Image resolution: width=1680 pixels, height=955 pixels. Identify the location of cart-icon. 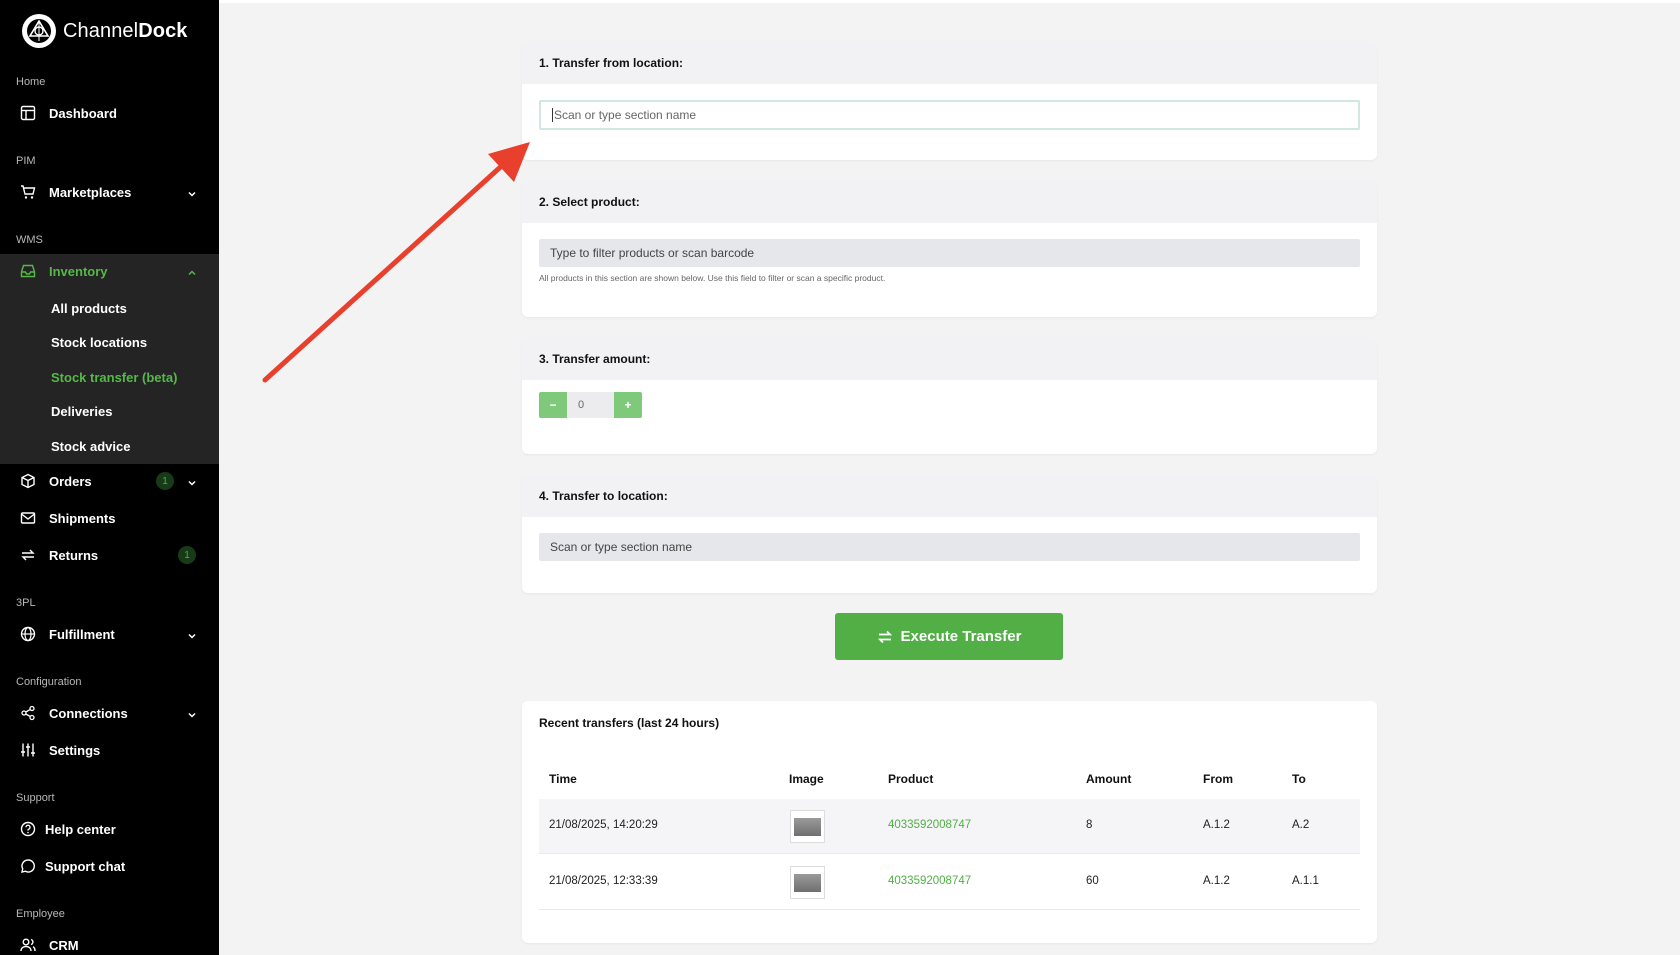
(28, 192).